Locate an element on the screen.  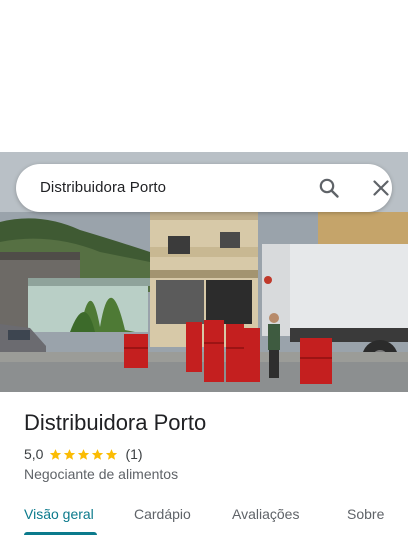
active-tab-indicator is located at coordinates (60, 533).